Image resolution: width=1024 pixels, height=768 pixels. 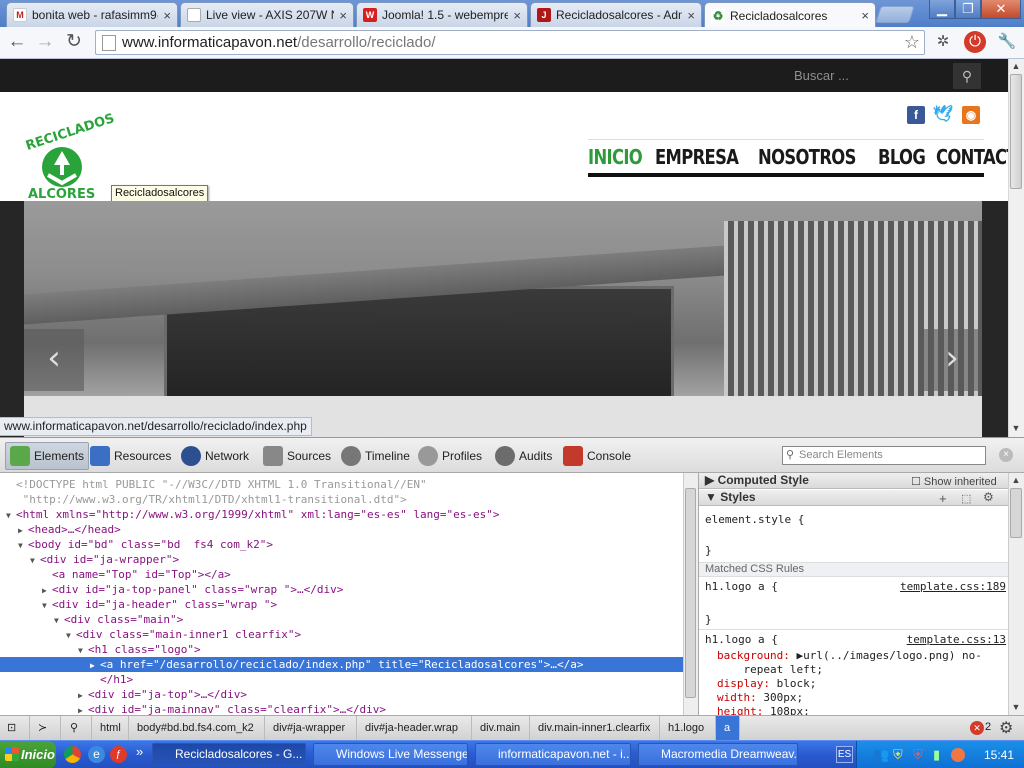 I want to click on rule-source-link: template.css:189, so click(x=953, y=586).